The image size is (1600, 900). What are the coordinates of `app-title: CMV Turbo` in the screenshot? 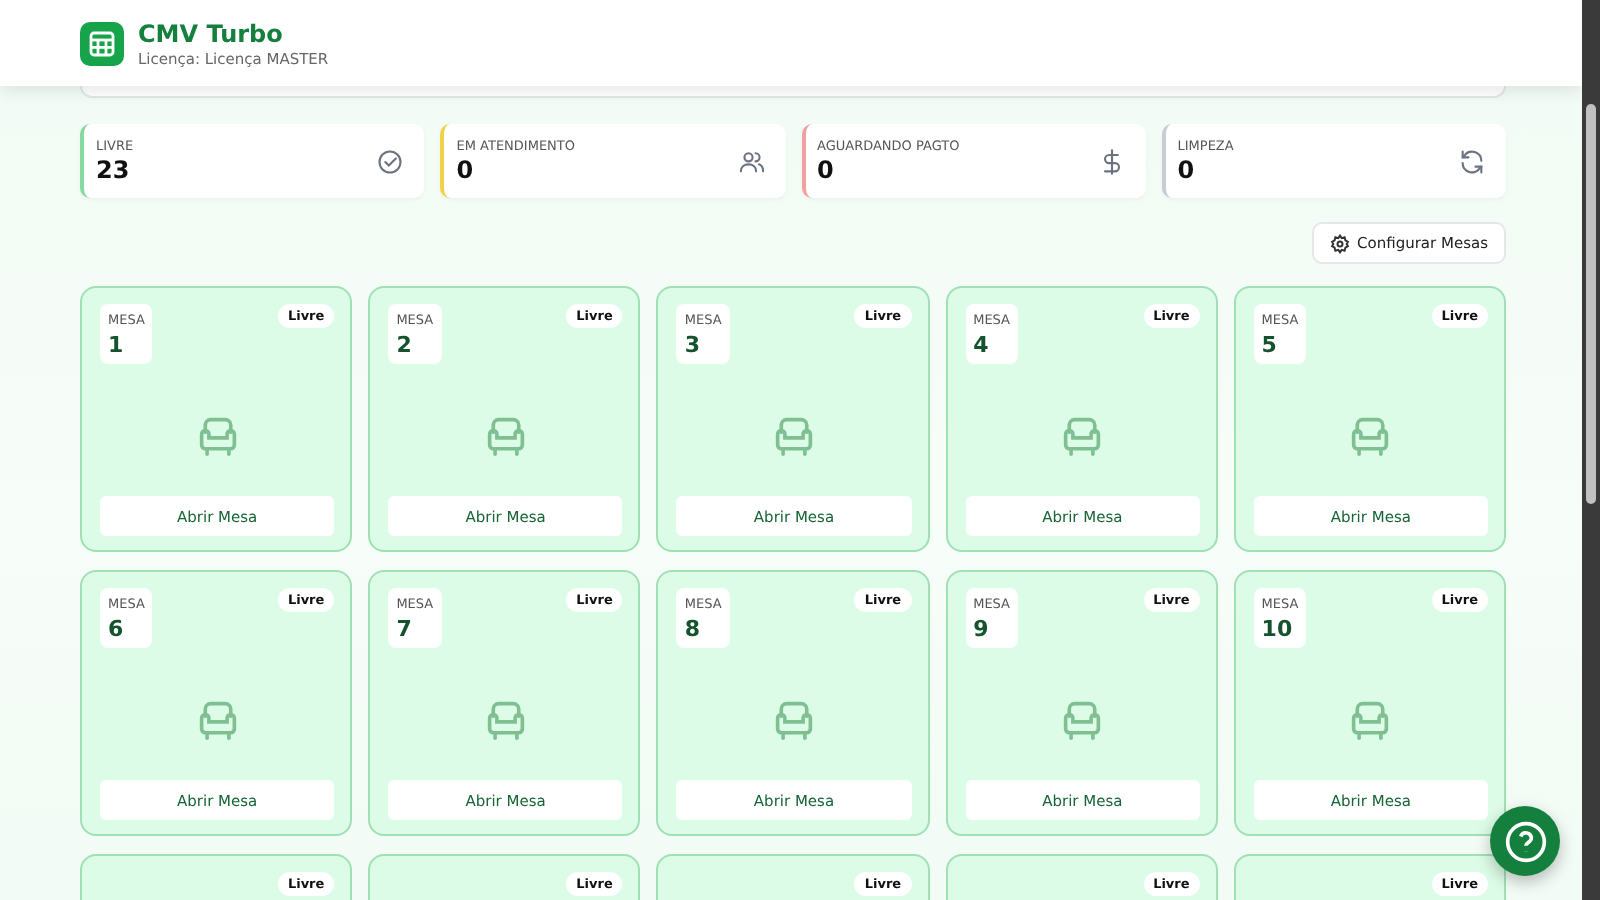 It's located at (211, 33).